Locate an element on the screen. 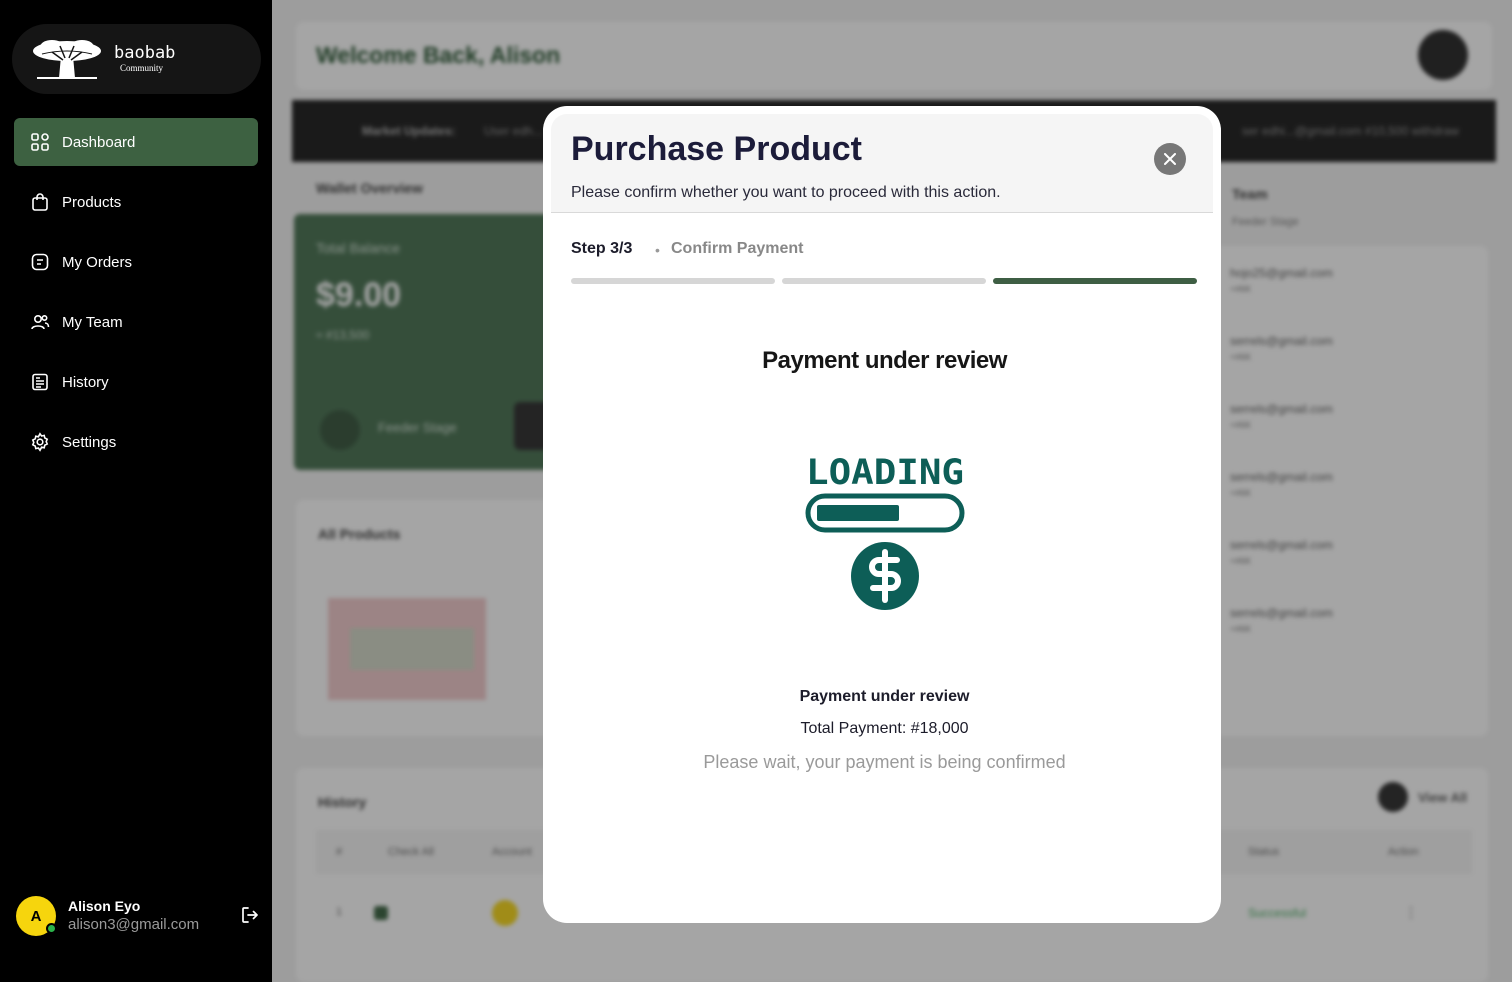  user-name: Alison Eyo is located at coordinates (104, 906).